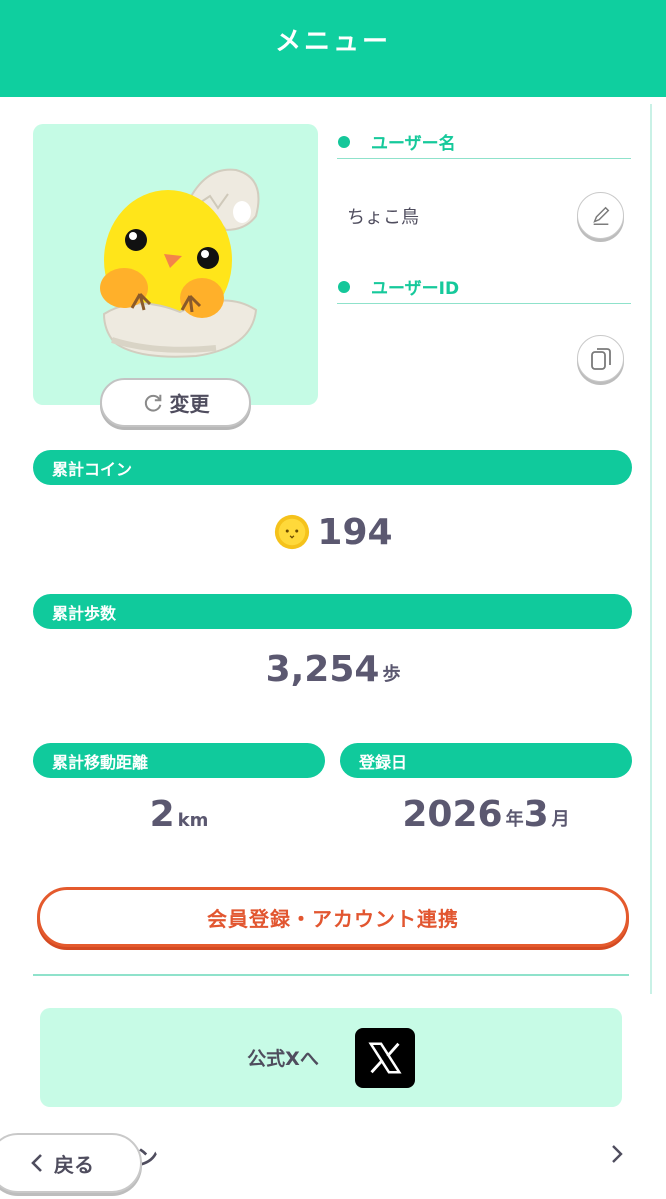  What do you see at coordinates (355, 532) in the screenshot?
I see `total-coins-value: 194` at bounding box center [355, 532].